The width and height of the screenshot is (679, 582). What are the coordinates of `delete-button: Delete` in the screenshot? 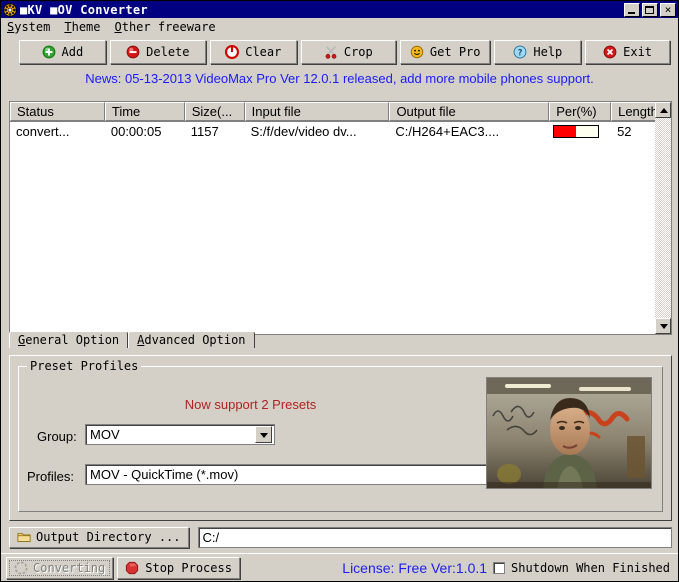 It's located at (157, 52).